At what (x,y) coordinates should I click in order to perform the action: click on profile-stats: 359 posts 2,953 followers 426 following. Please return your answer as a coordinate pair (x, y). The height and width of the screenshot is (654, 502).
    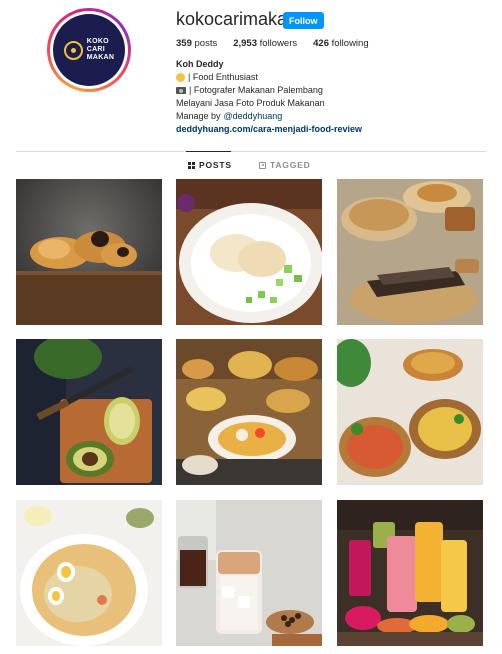
    Looking at the image, I should click on (272, 43).